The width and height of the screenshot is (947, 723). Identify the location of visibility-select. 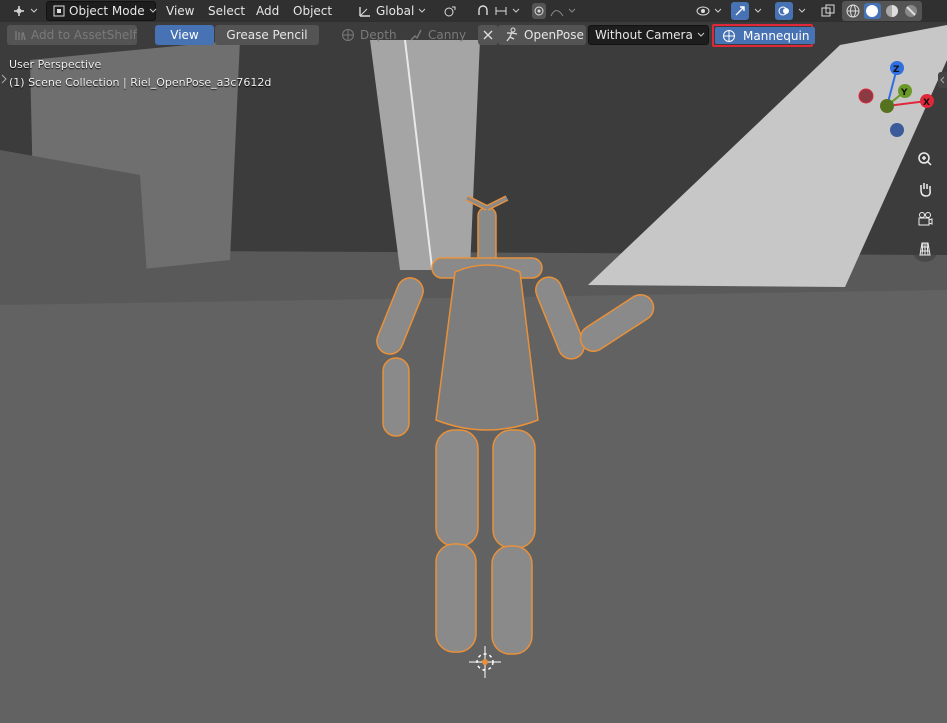
(708, 11).